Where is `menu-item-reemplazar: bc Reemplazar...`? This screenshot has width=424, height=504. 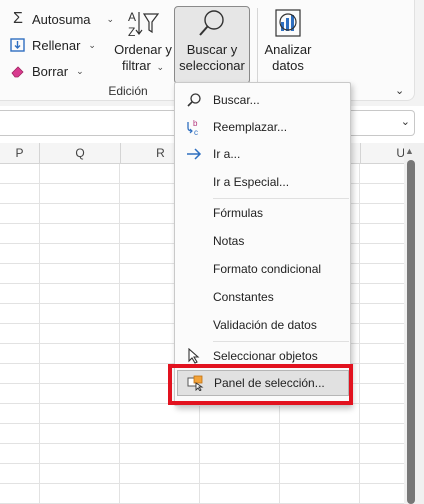 menu-item-reemplazar: bc Reemplazar... is located at coordinates (262, 127).